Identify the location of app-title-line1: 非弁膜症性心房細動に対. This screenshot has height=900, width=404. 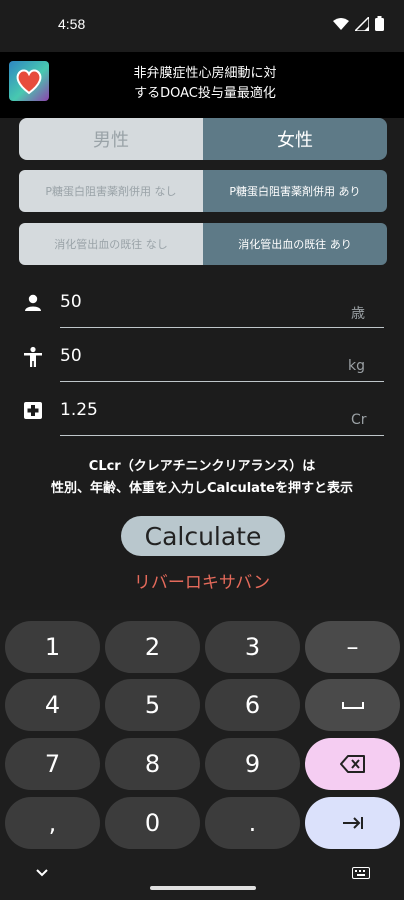
(205, 73).